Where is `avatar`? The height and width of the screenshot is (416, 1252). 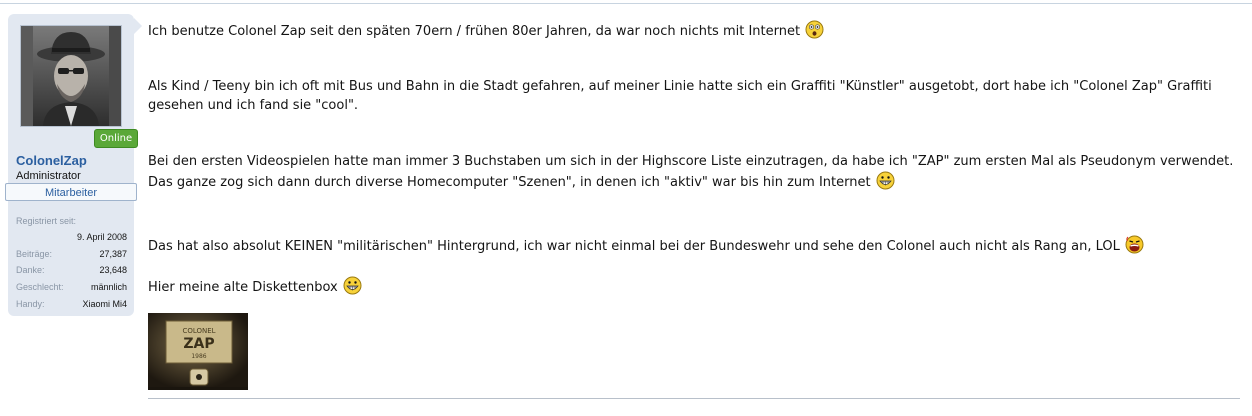
avatar is located at coordinates (71, 76).